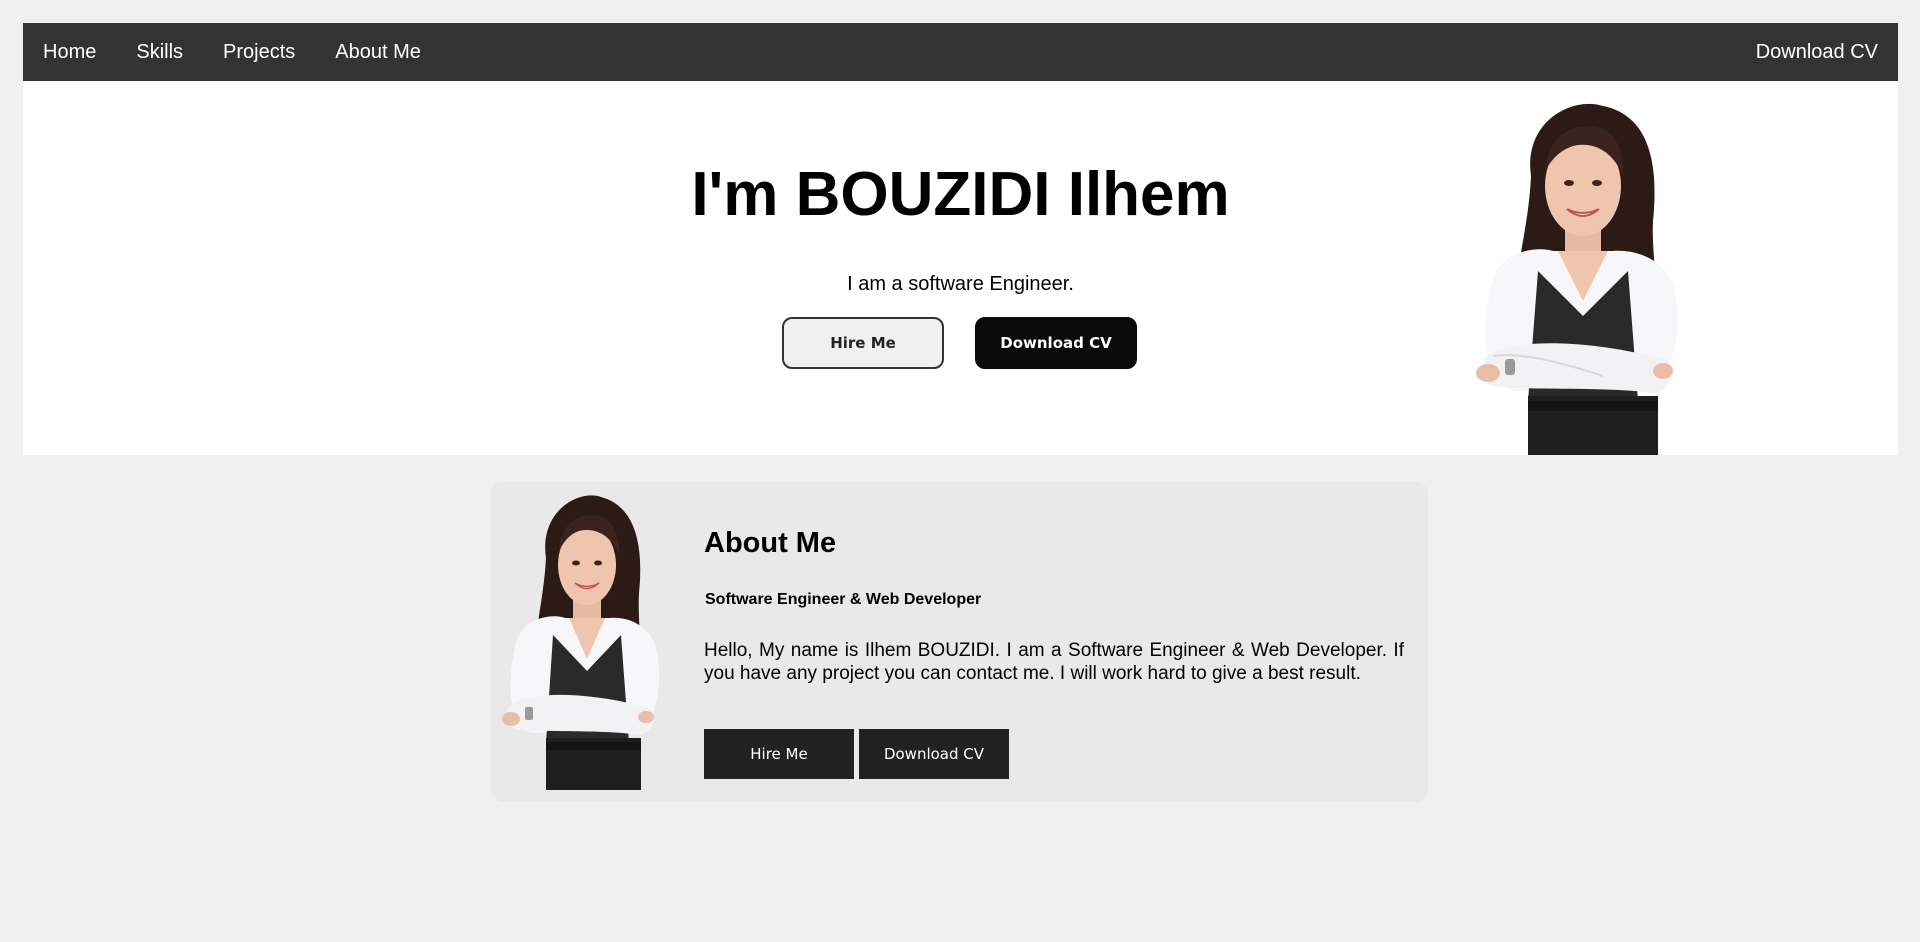 The height and width of the screenshot is (942, 1920). I want to click on nav-links: Home Skills Projects About Me, so click(232, 52).